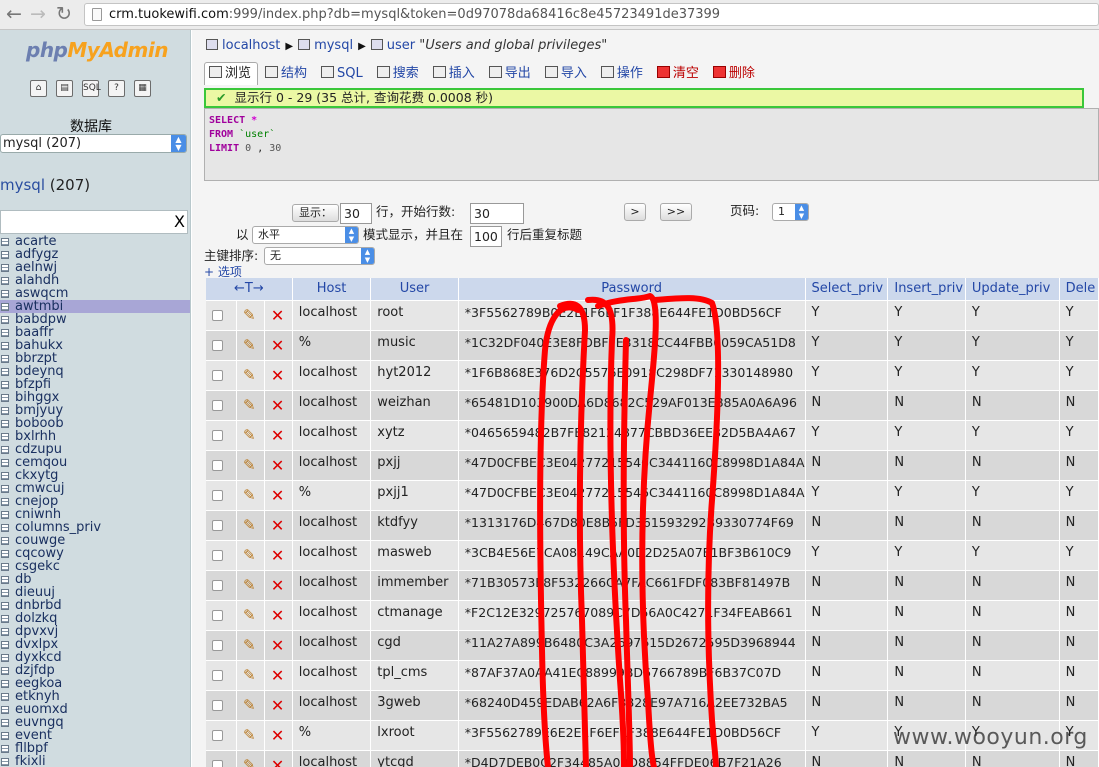 The height and width of the screenshot is (767, 1099). I want to click on home-icon: ⌂, so click(38, 88).